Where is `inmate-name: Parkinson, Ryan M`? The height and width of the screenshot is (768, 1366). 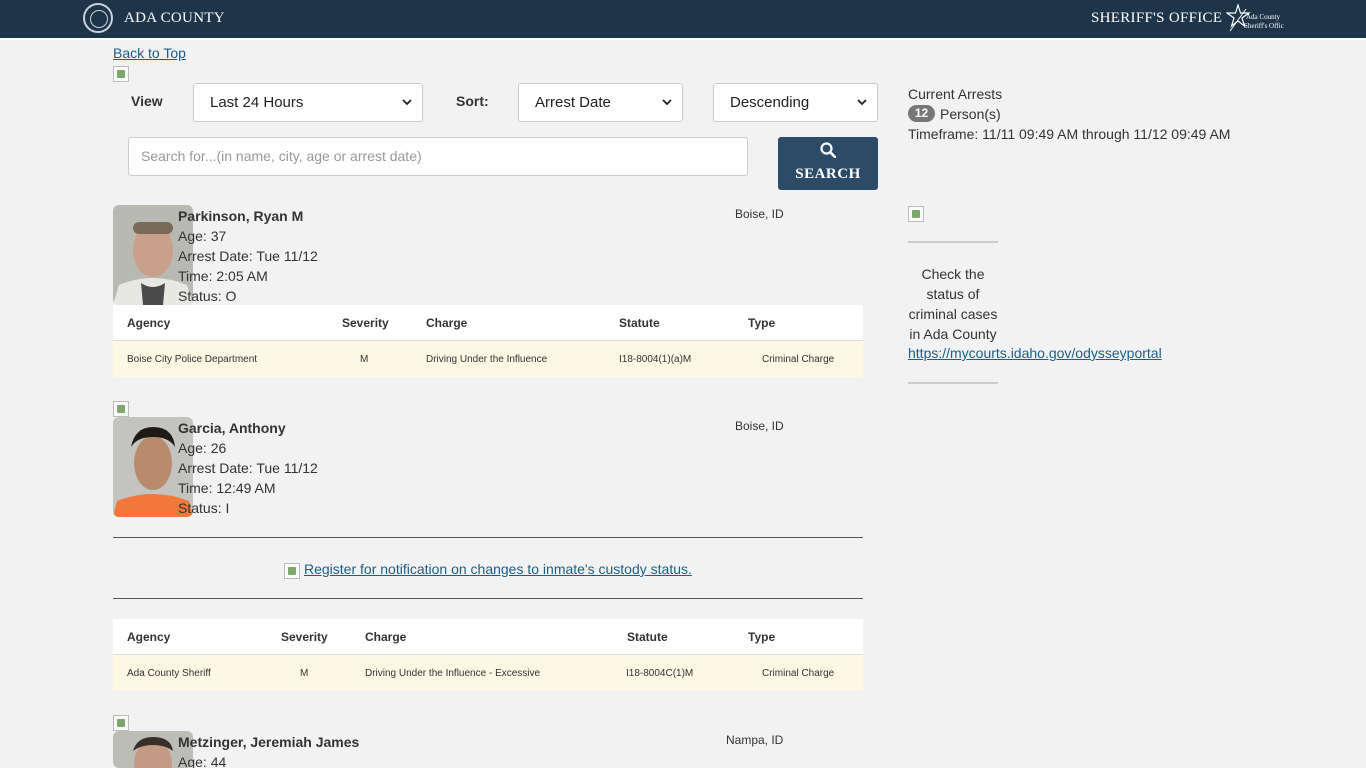
inmate-name: Parkinson, Ryan M is located at coordinates (240, 216).